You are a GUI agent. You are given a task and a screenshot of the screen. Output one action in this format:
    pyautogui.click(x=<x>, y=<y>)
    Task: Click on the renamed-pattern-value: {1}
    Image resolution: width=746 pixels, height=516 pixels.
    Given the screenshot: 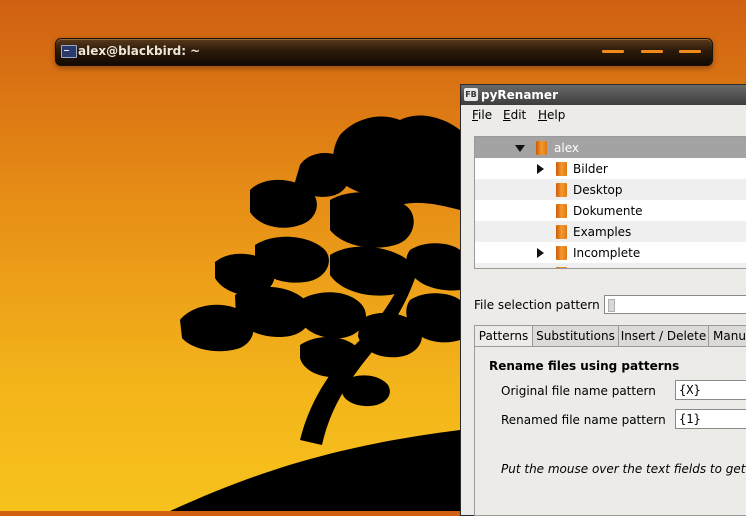 What is the action you would take?
    pyautogui.click(x=690, y=419)
    